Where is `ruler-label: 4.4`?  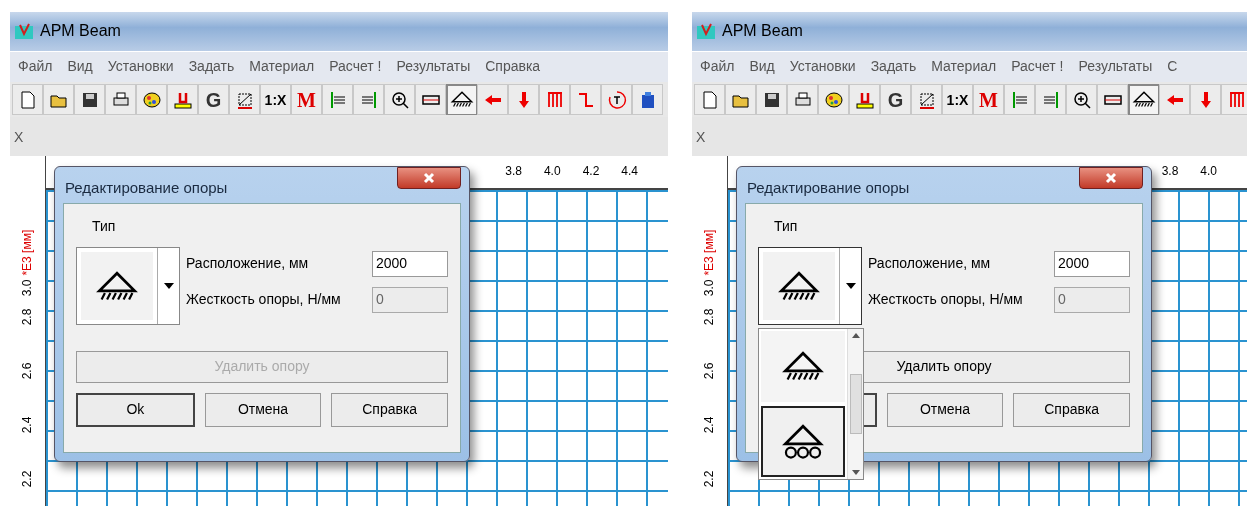 ruler-label: 4.4 is located at coordinates (629, 171).